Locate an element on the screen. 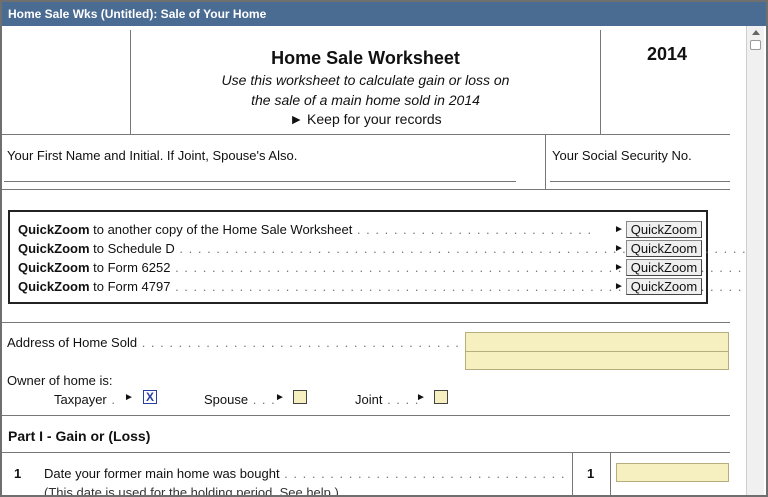 This screenshot has width=768, height=497. scroll-thumb is located at coordinates (755, 45).